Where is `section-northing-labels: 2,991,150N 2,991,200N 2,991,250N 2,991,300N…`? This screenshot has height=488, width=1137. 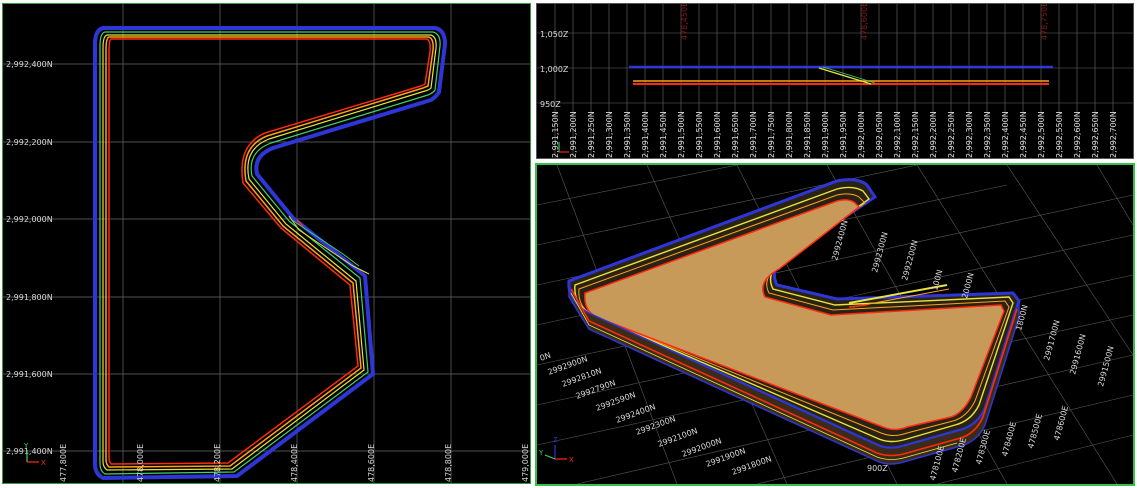
section-northing-labels: 2,991,150N 2,991,200N 2,991,250N 2,991,300N… is located at coordinates (834, 134).